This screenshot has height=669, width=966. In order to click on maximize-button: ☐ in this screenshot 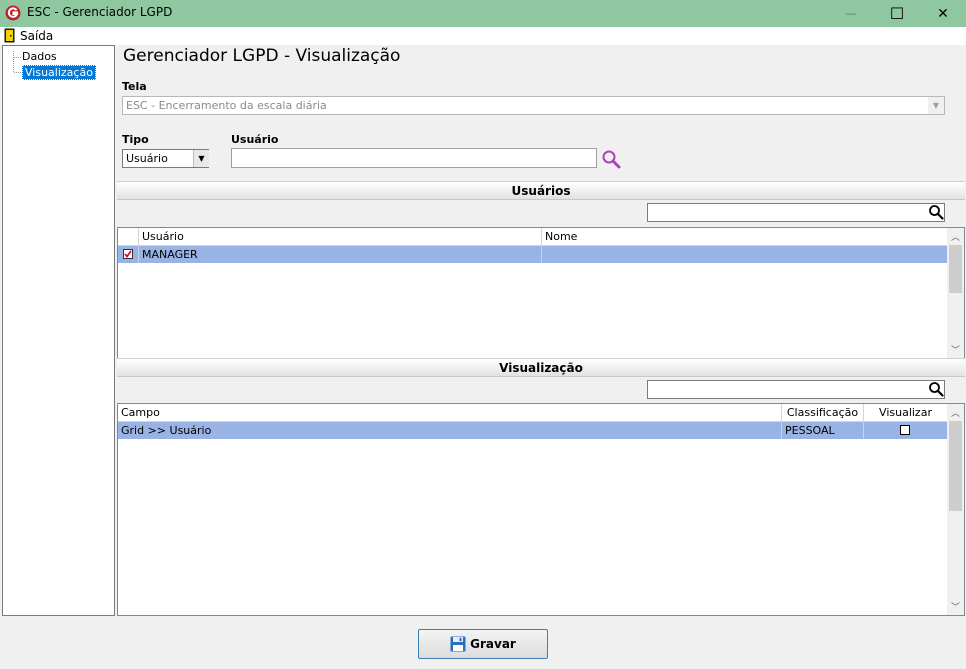, I will do `click(897, 13)`.